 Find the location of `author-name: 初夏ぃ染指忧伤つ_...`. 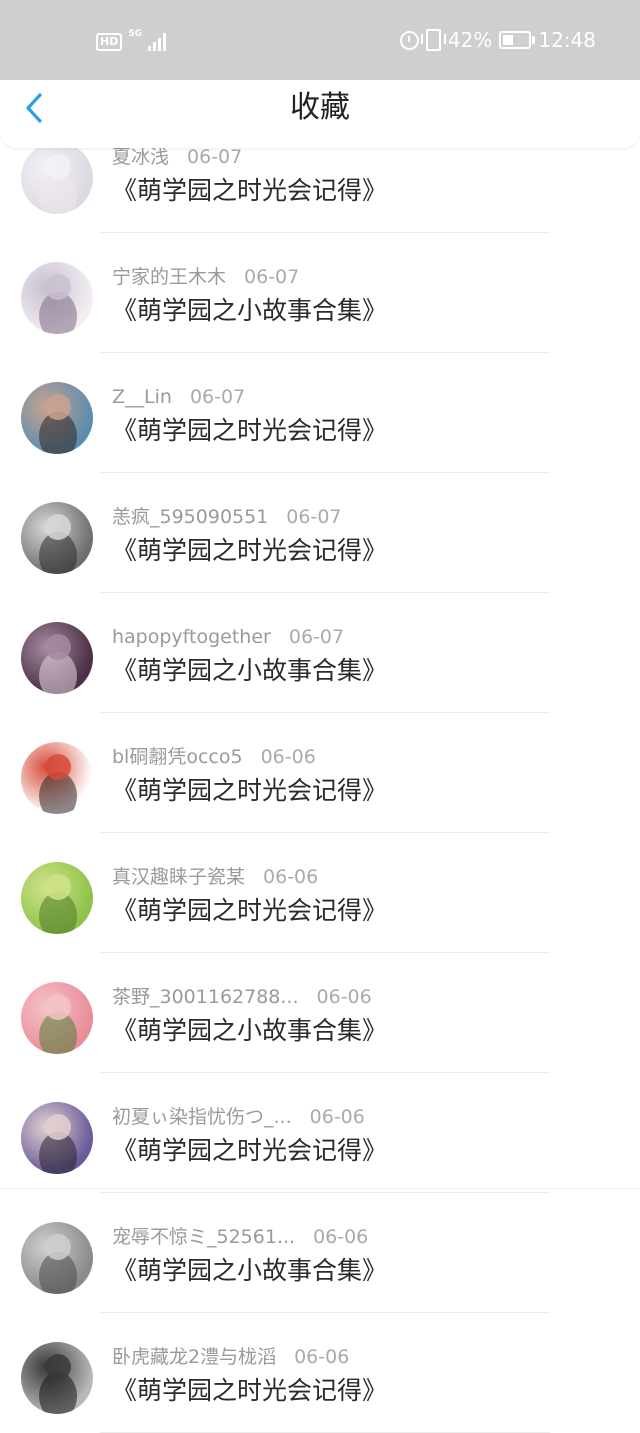

author-name: 初夏ぃ染指忧伤つ_... is located at coordinates (202, 1117).